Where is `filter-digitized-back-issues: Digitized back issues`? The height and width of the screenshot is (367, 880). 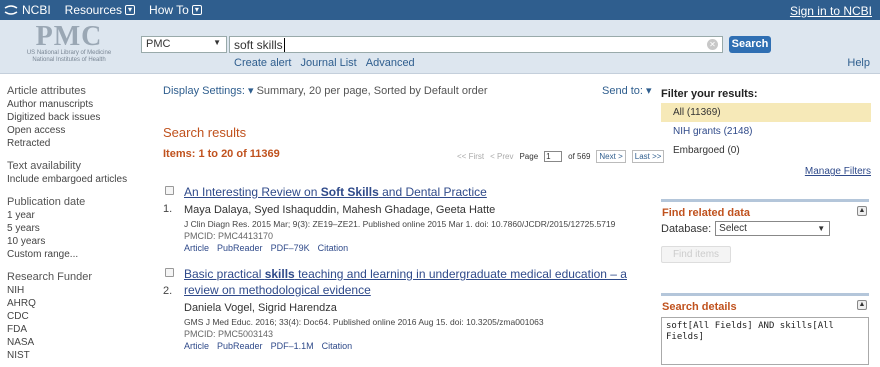 filter-digitized-back-issues: Digitized back issues is located at coordinates (77, 117).